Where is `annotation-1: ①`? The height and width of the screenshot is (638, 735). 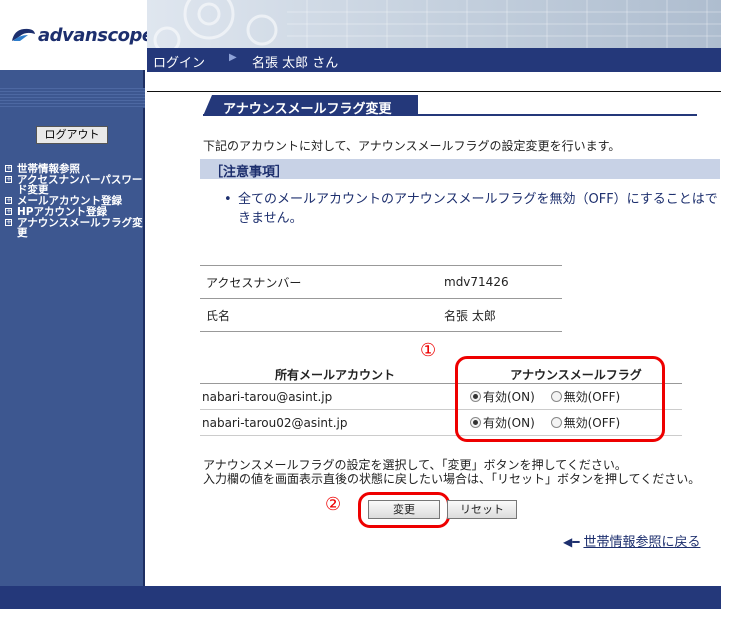
annotation-1: ① is located at coordinates (428, 350).